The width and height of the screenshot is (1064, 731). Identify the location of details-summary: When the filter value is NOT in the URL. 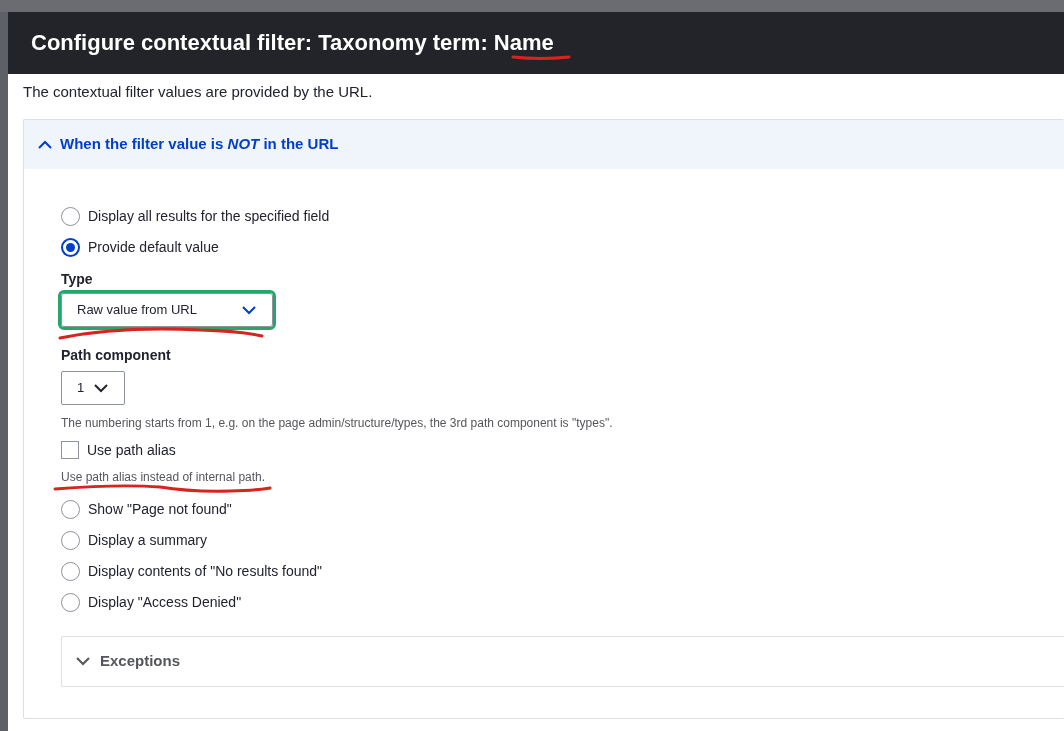
(544, 144).